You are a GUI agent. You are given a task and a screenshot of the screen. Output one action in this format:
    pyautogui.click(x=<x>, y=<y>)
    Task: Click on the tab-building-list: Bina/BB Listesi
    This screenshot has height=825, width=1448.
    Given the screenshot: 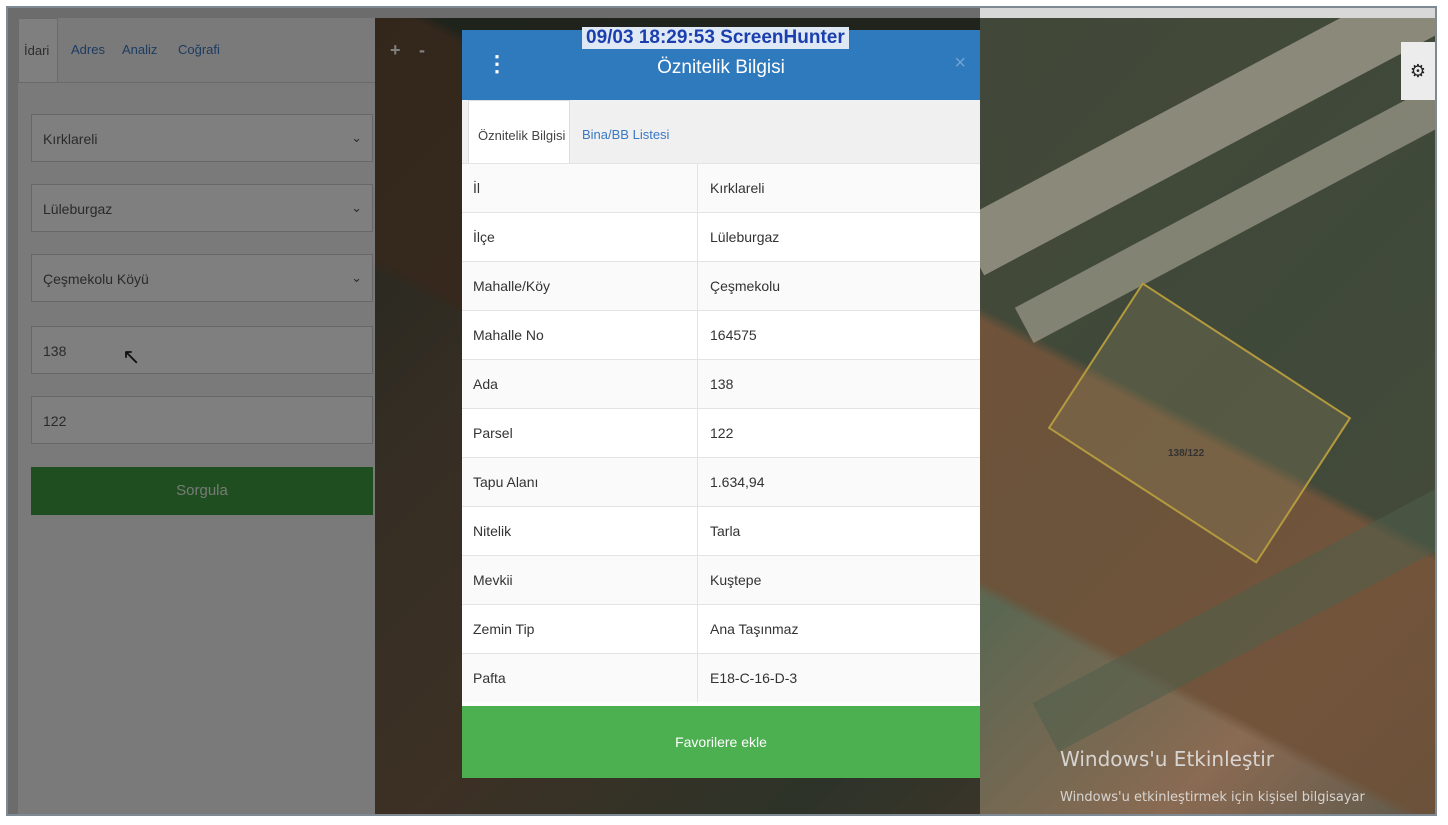 What is the action you would take?
    pyautogui.click(x=625, y=131)
    